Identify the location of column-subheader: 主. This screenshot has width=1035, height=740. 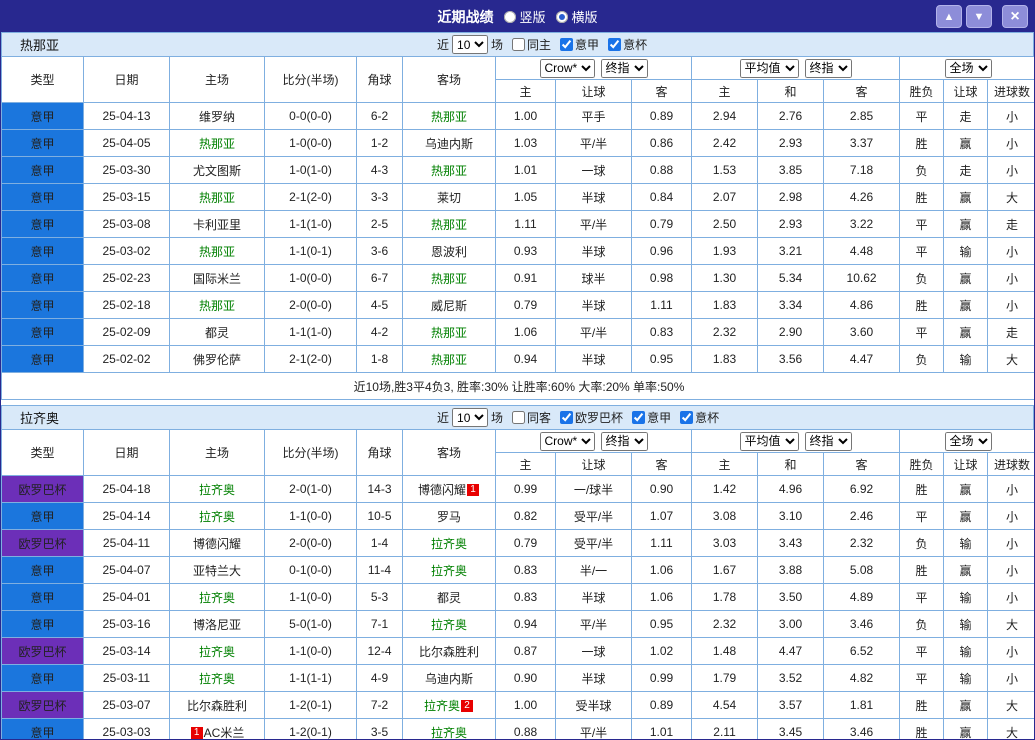
(725, 464).